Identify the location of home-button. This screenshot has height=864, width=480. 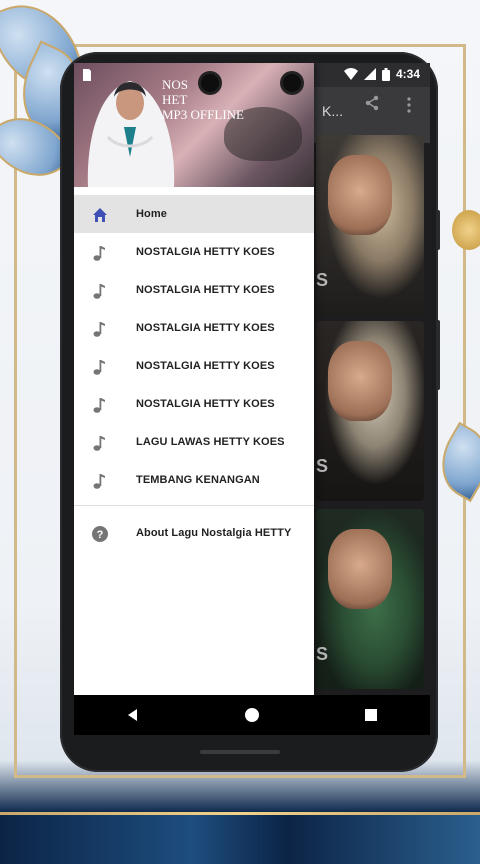
(252, 715).